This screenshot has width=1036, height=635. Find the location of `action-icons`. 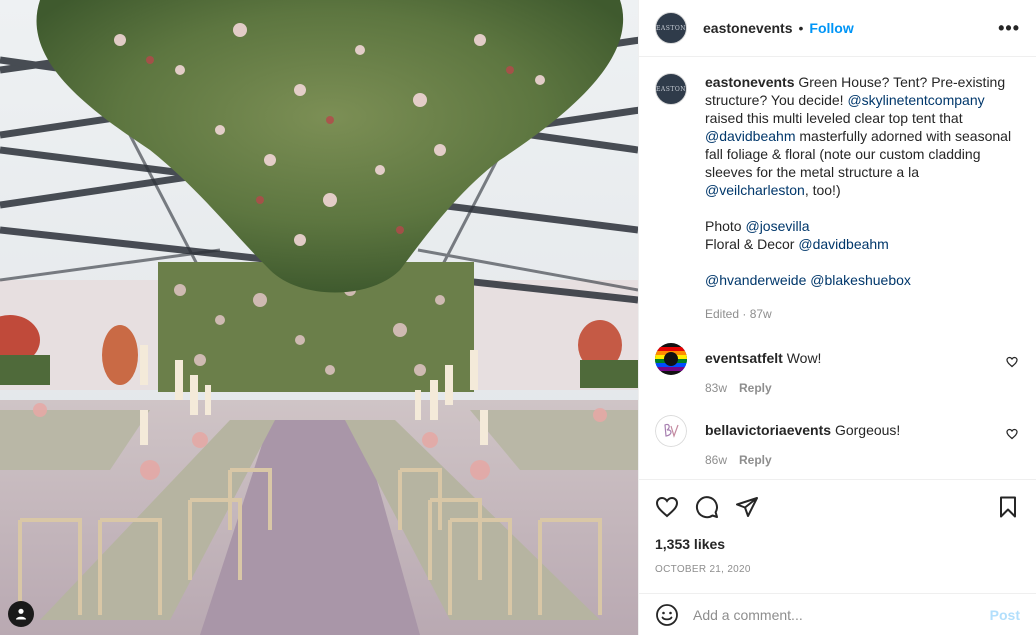

action-icons is located at coordinates (837, 507).